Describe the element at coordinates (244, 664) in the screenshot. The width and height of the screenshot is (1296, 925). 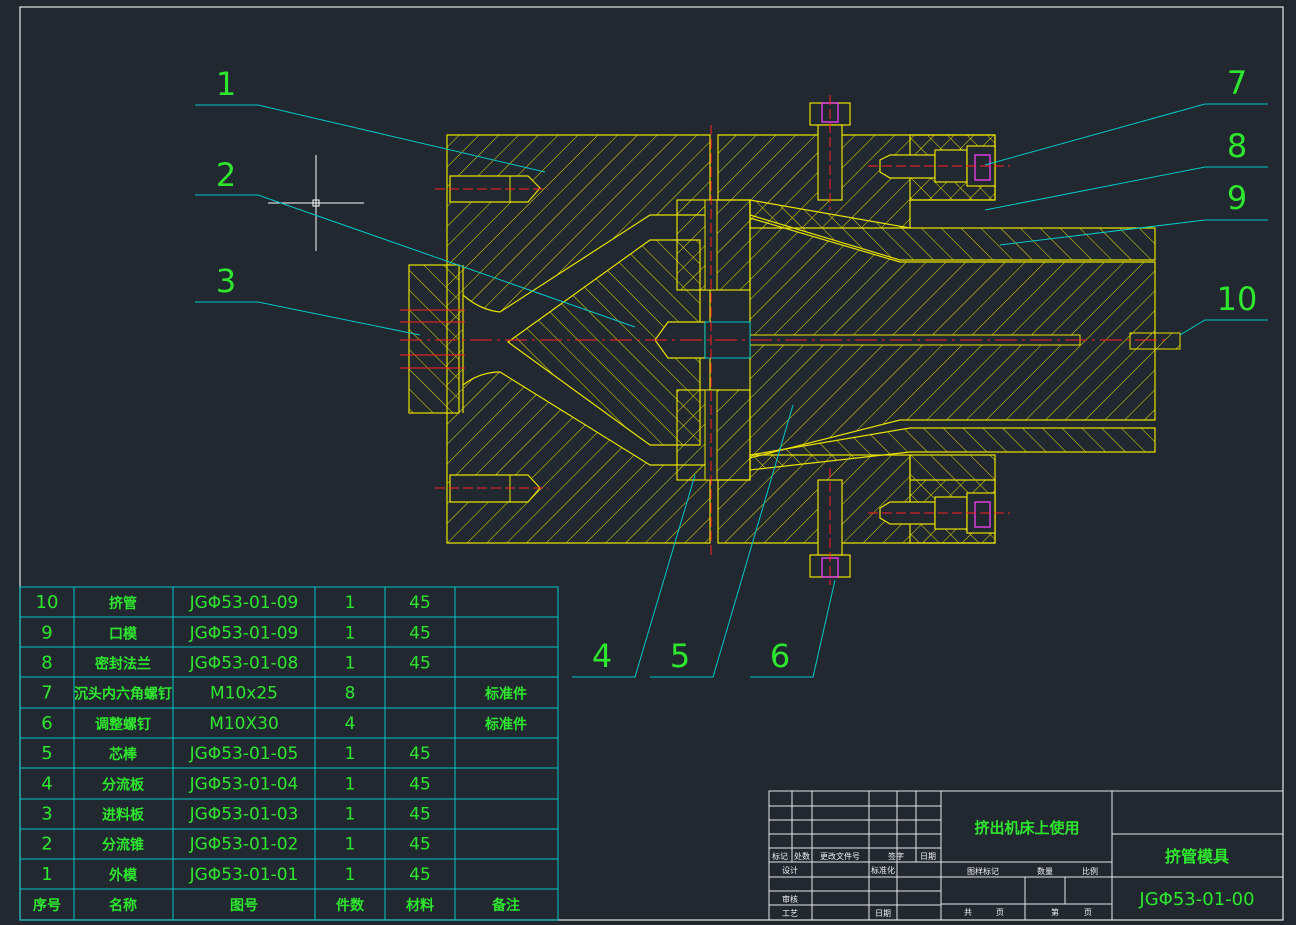
I see `bom-cell-drawing: JGΦ53-01-08` at that location.